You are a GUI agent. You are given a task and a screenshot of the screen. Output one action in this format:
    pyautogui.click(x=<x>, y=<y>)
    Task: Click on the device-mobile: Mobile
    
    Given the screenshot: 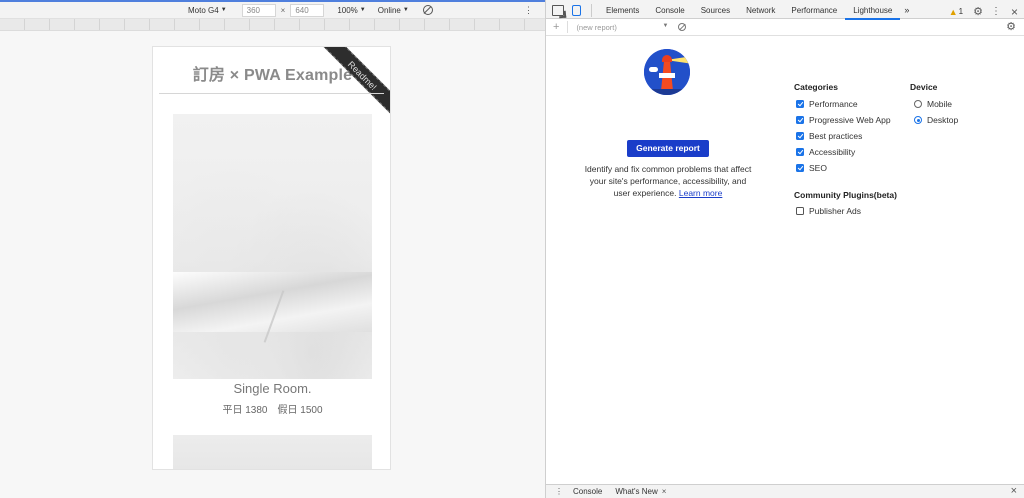 What is the action you would take?
    pyautogui.click(x=933, y=104)
    